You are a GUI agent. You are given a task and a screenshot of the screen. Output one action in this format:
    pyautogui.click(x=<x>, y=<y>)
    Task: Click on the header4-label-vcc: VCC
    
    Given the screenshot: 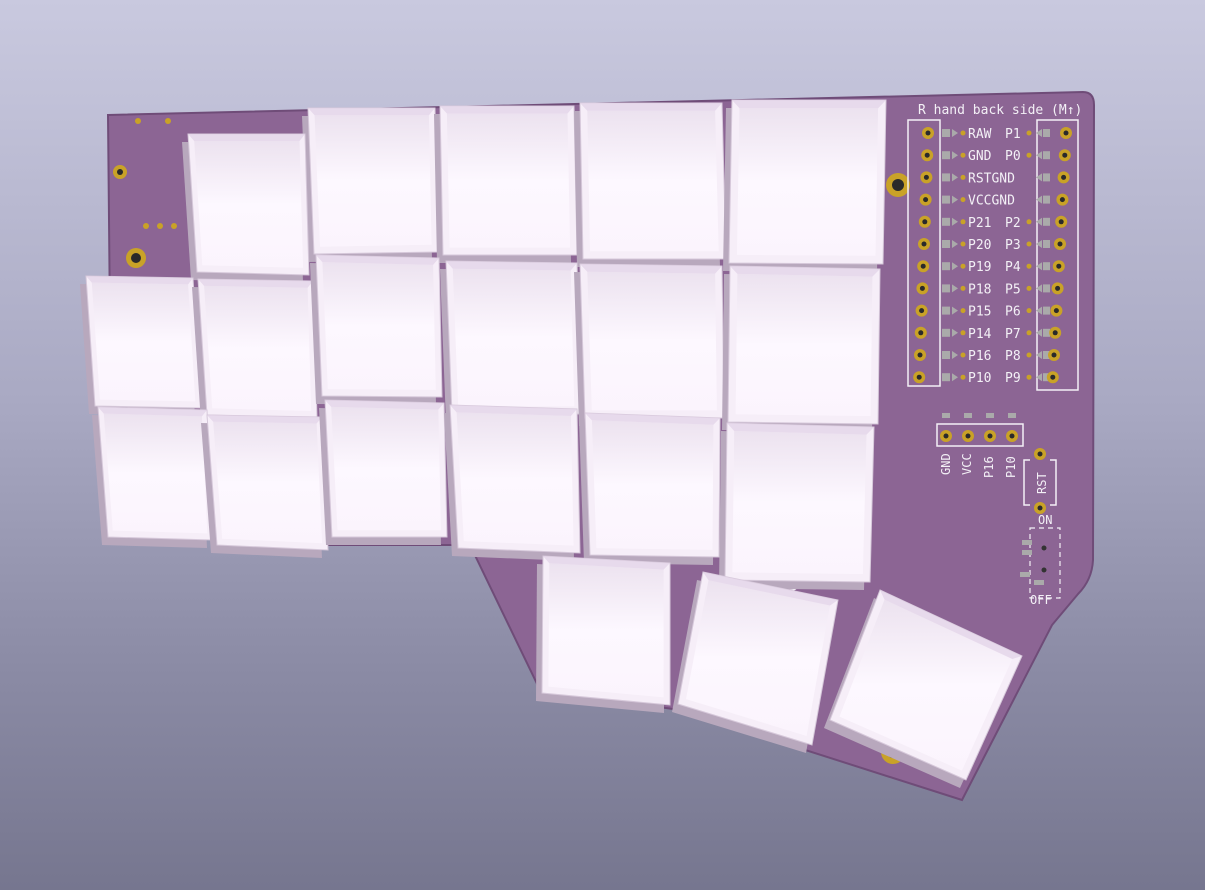 What is the action you would take?
    pyautogui.click(x=967, y=464)
    